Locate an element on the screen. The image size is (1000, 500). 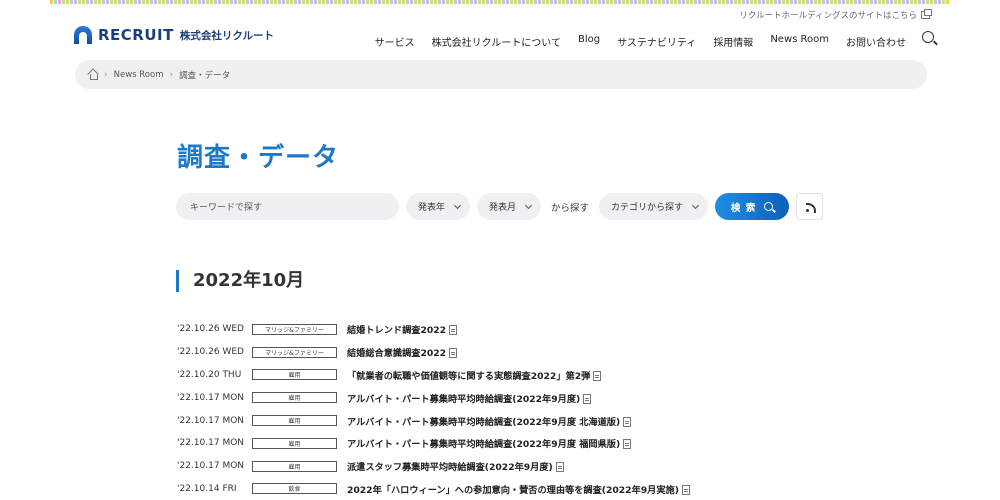
search-button: 検 索 is located at coordinates (752, 206).